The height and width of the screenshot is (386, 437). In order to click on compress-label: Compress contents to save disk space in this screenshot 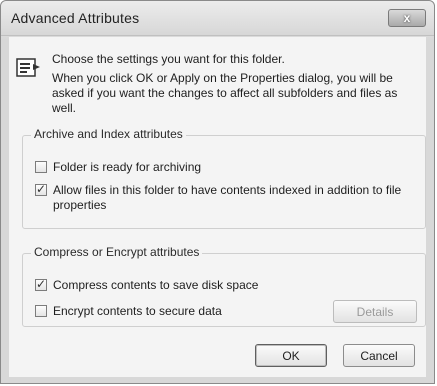, I will do `click(156, 285)`.